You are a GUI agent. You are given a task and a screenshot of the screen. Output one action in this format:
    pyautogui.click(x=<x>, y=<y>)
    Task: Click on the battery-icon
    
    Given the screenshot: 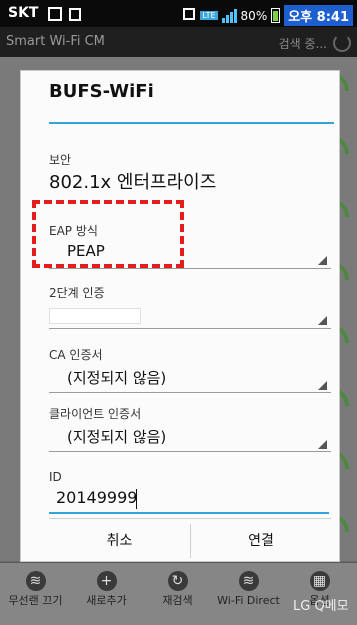 What is the action you would take?
    pyautogui.click(x=276, y=15)
    